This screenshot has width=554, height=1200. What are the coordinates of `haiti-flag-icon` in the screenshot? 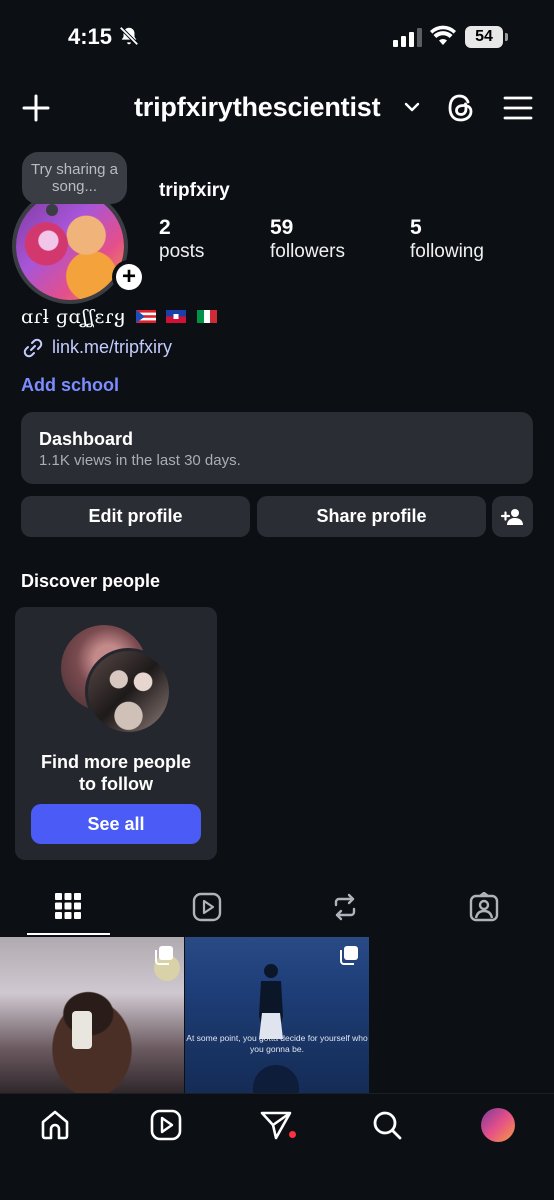 It's located at (176, 316).